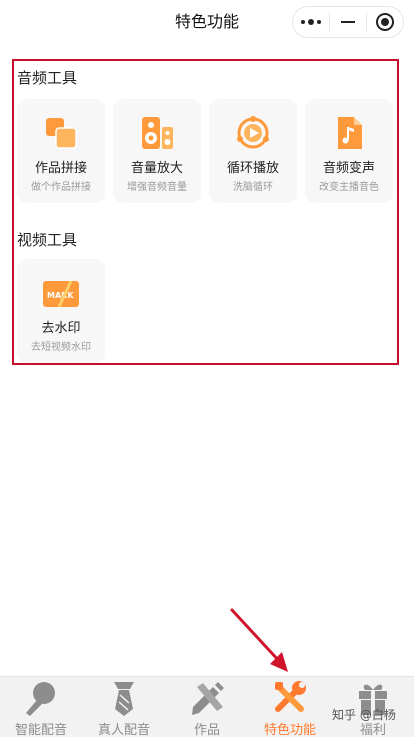  I want to click on loop-play-icon, so click(253, 132).